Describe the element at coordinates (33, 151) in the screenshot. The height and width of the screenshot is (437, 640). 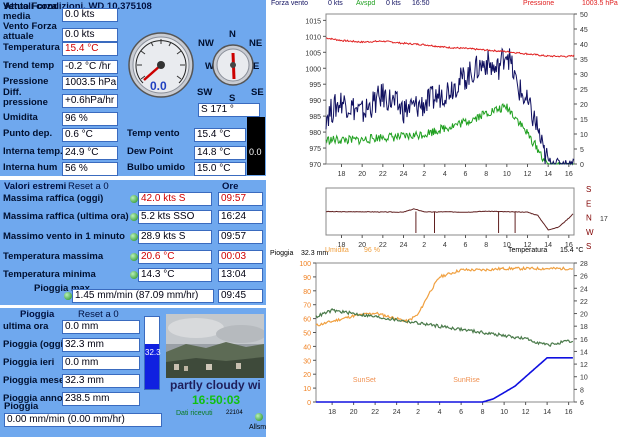
I see `current-label-8: Interna temp.` at that location.